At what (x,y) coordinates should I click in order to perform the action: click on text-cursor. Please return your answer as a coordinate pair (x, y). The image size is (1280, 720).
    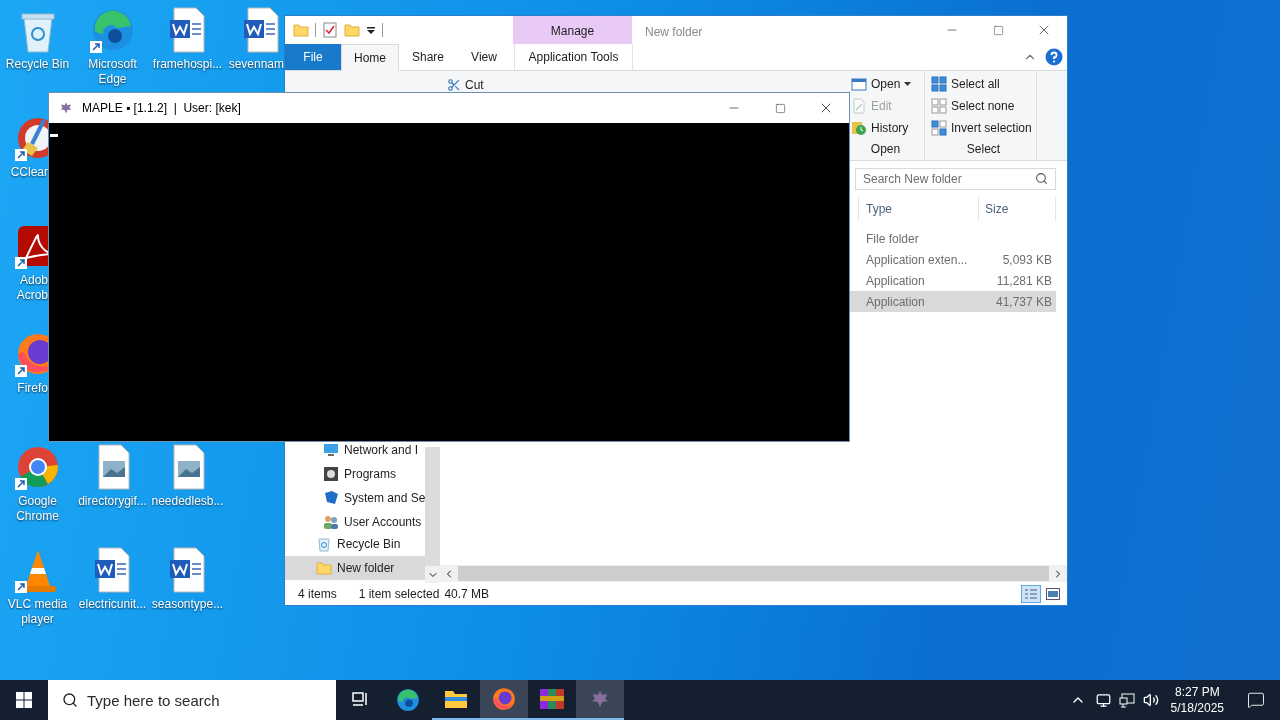
    Looking at the image, I should click on (54, 135).